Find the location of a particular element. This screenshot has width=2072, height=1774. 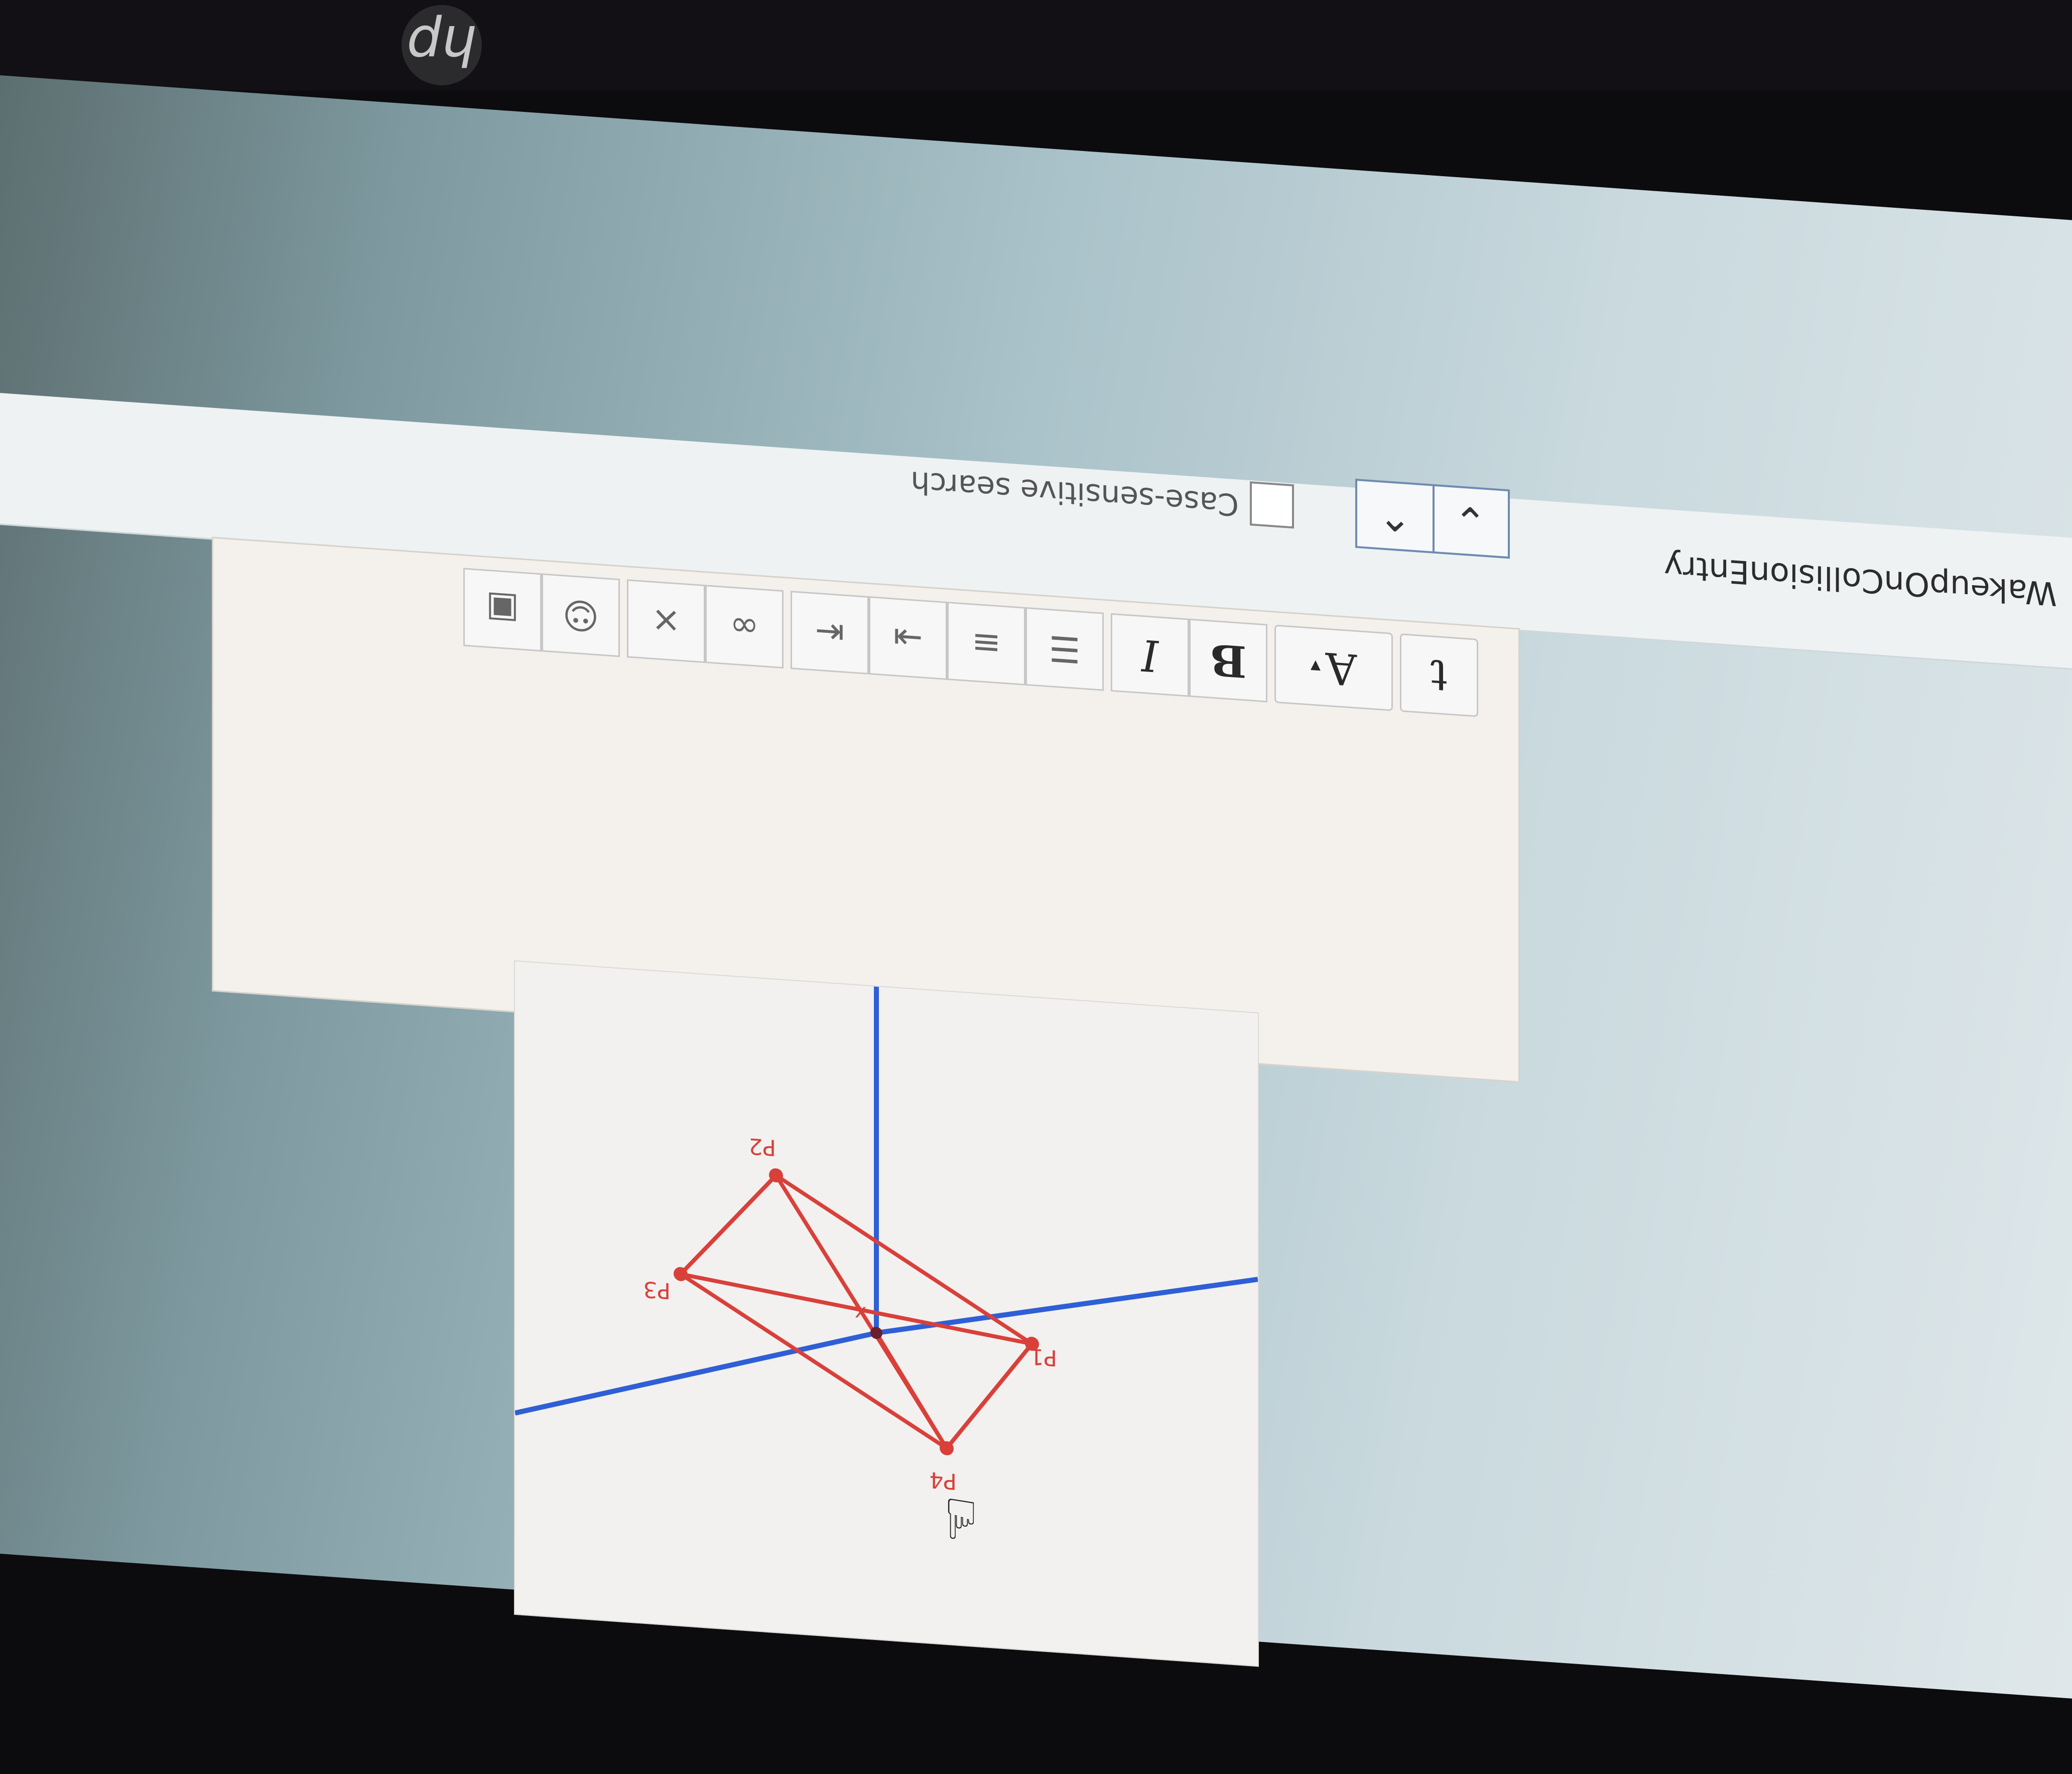

ordered-list-button: ≡ is located at coordinates (986, 643).